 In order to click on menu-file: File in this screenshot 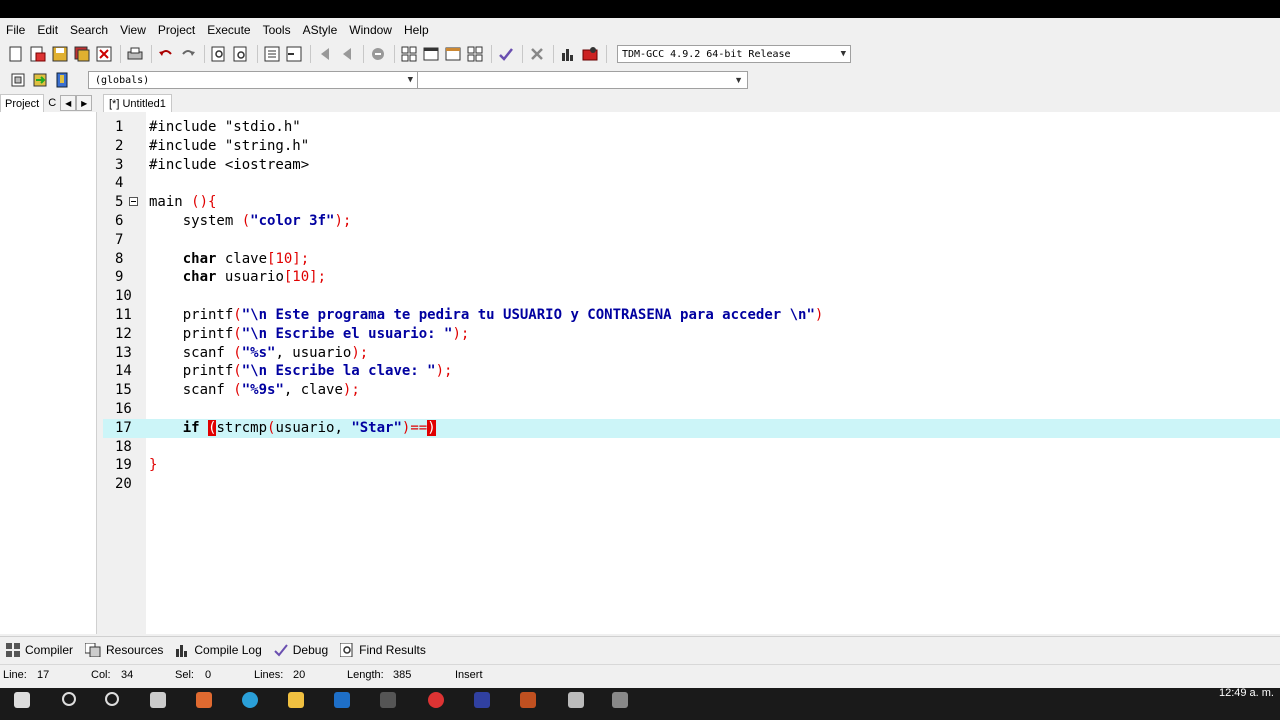, I will do `click(15, 30)`.